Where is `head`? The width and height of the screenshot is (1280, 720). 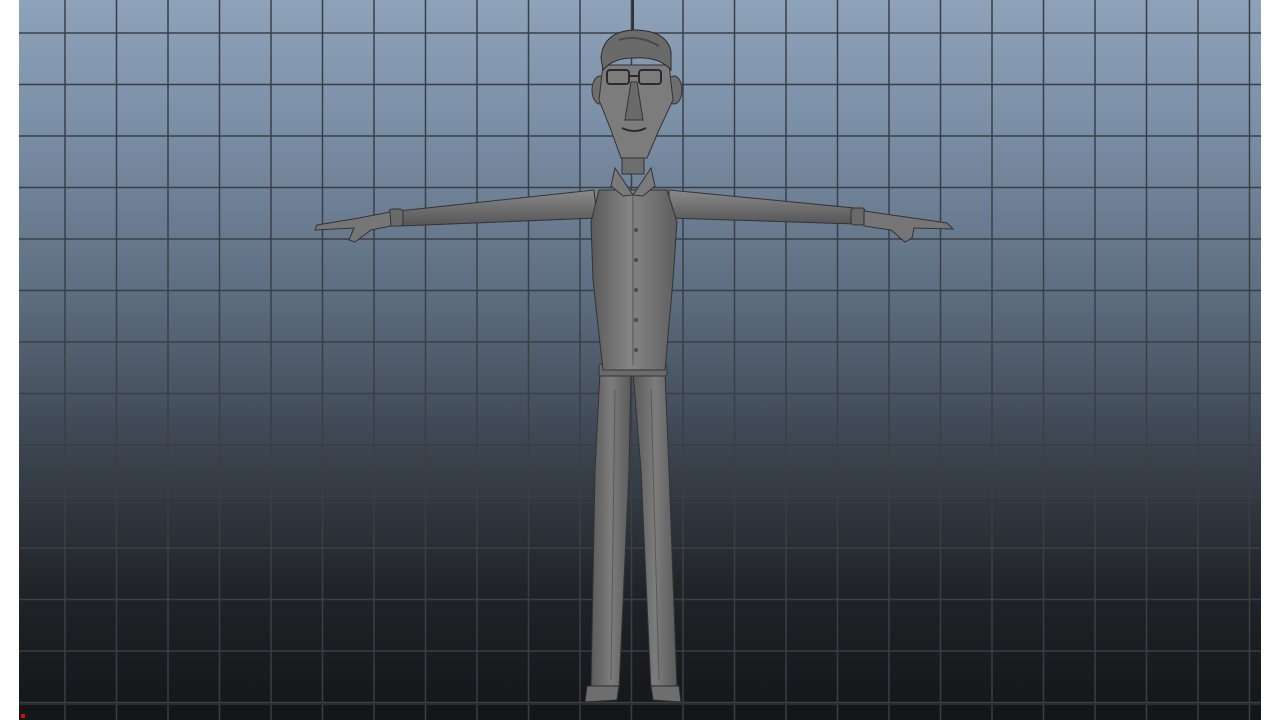 head is located at coordinates (637, 94).